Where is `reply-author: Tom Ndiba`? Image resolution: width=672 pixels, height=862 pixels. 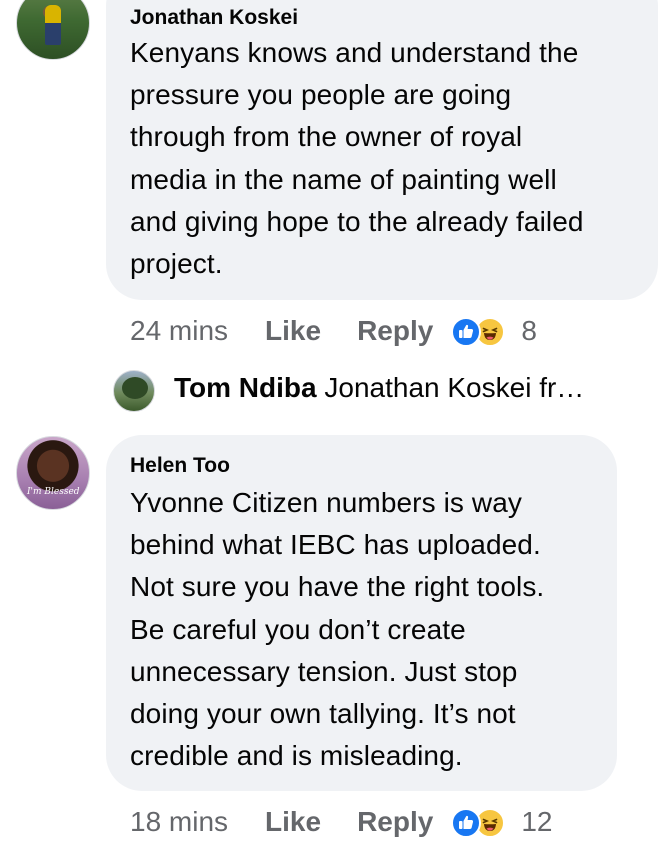
reply-author: Tom Ndiba is located at coordinates (245, 387).